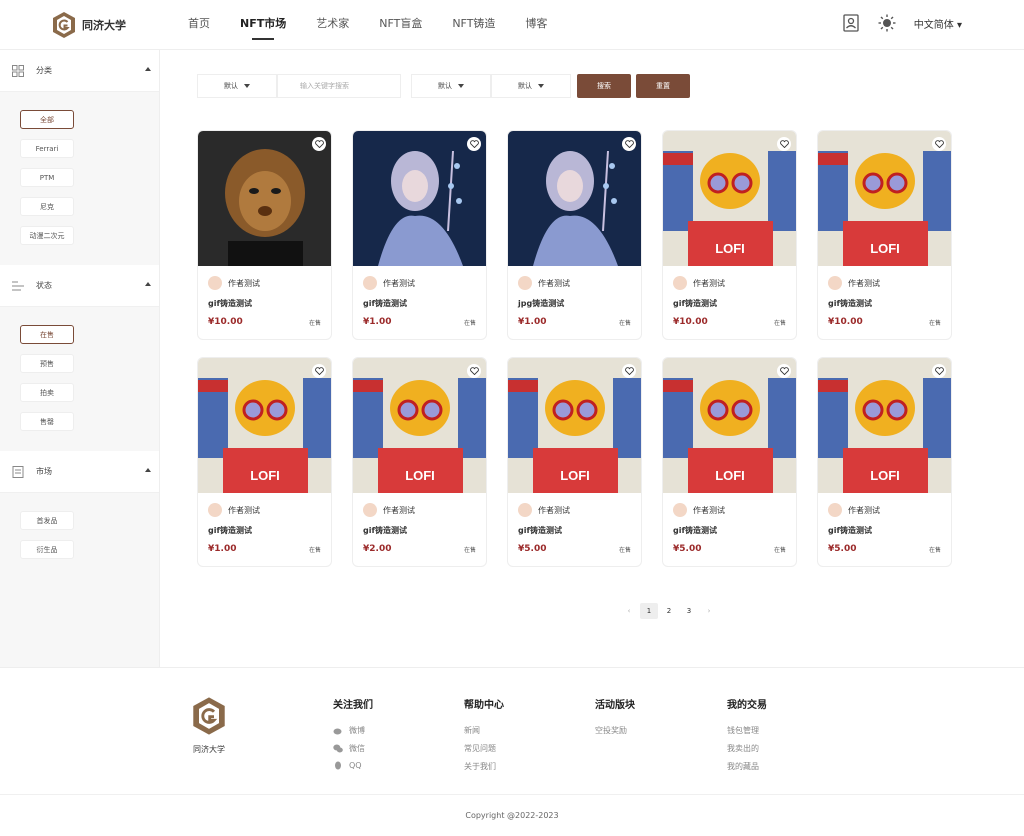 This screenshot has height=836, width=1024. Describe the element at coordinates (47, 392) in the screenshot. I see `chip-auction: 拍卖` at that location.